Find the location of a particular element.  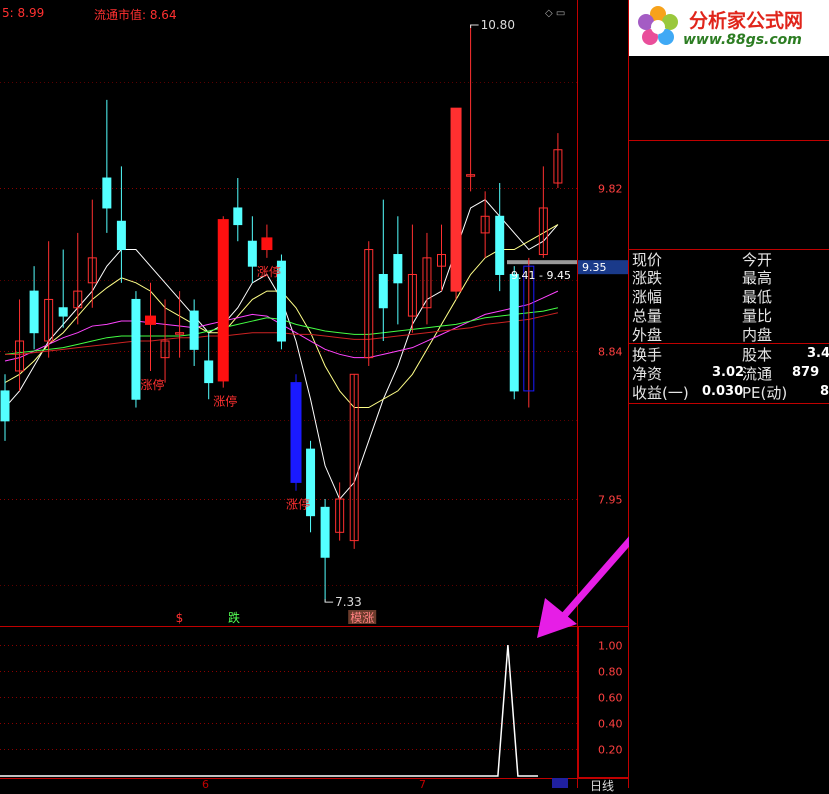

signal-label: 跌 is located at coordinates (234, 617).